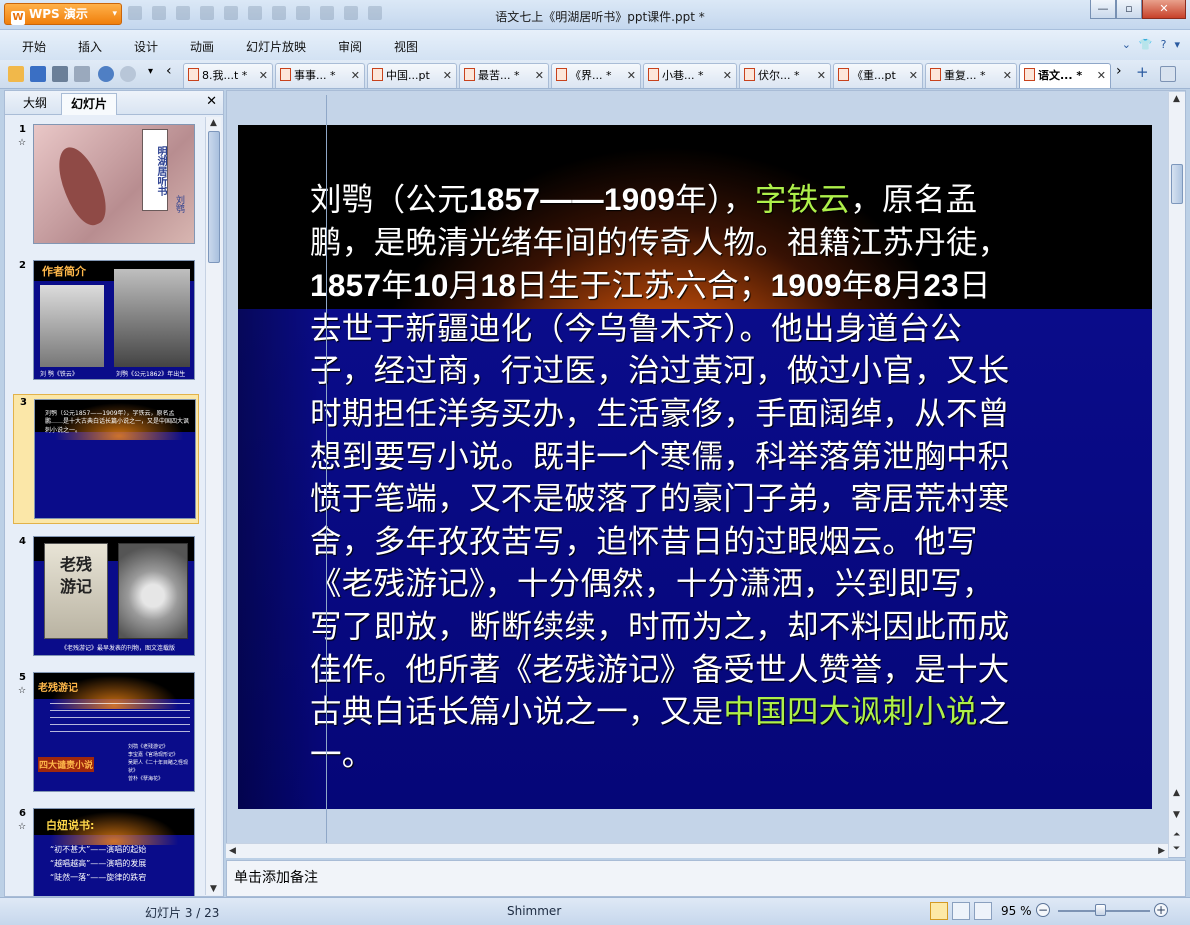 The width and height of the screenshot is (1190, 925). I want to click on wps-menu-button: W WPS 演示 ▾, so click(63, 14).